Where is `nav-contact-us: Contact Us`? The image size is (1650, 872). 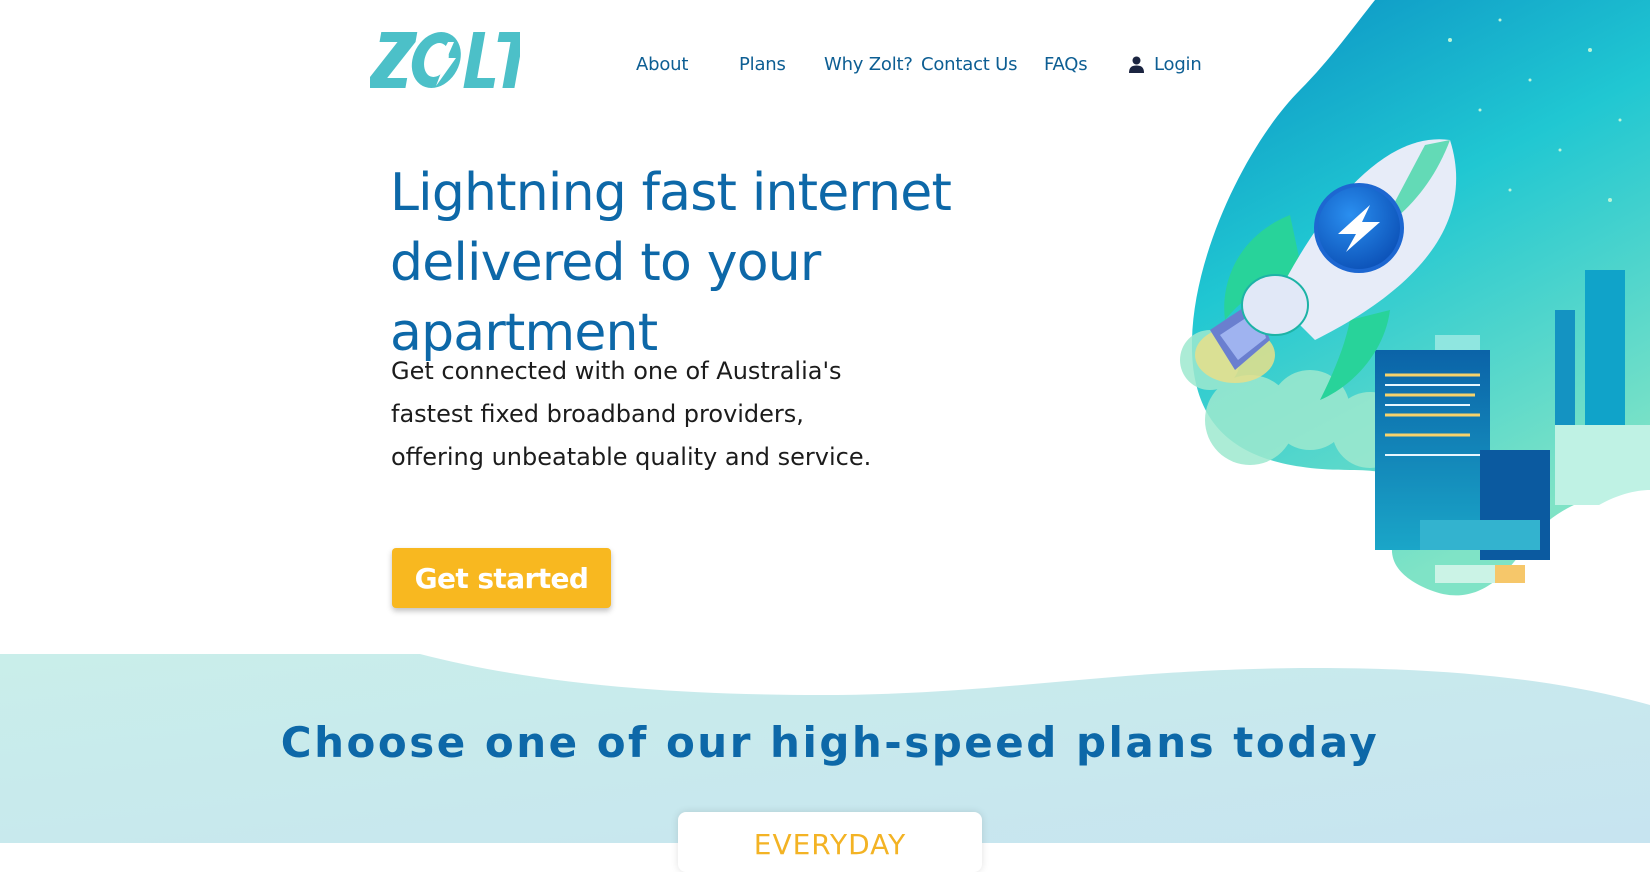 nav-contact-us: Contact Us is located at coordinates (969, 64).